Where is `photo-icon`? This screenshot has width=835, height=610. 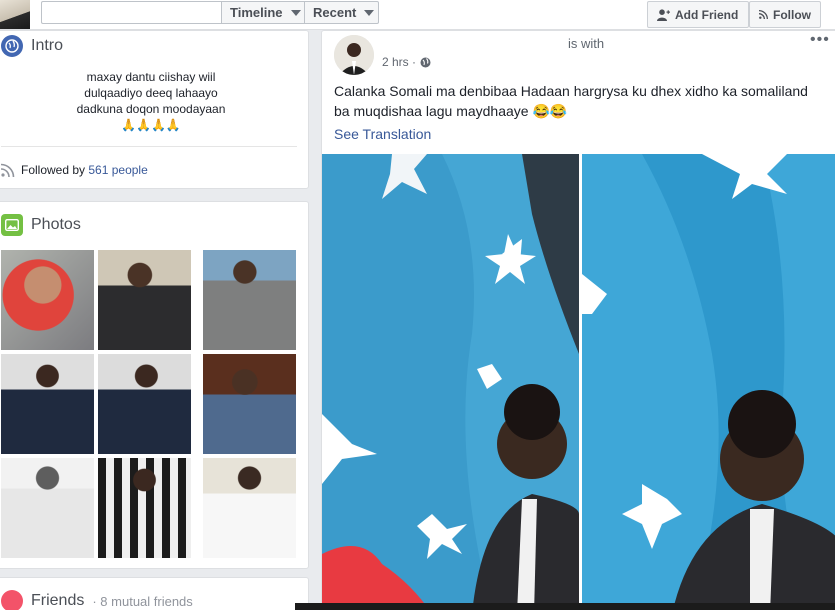
photo-icon is located at coordinates (12, 225).